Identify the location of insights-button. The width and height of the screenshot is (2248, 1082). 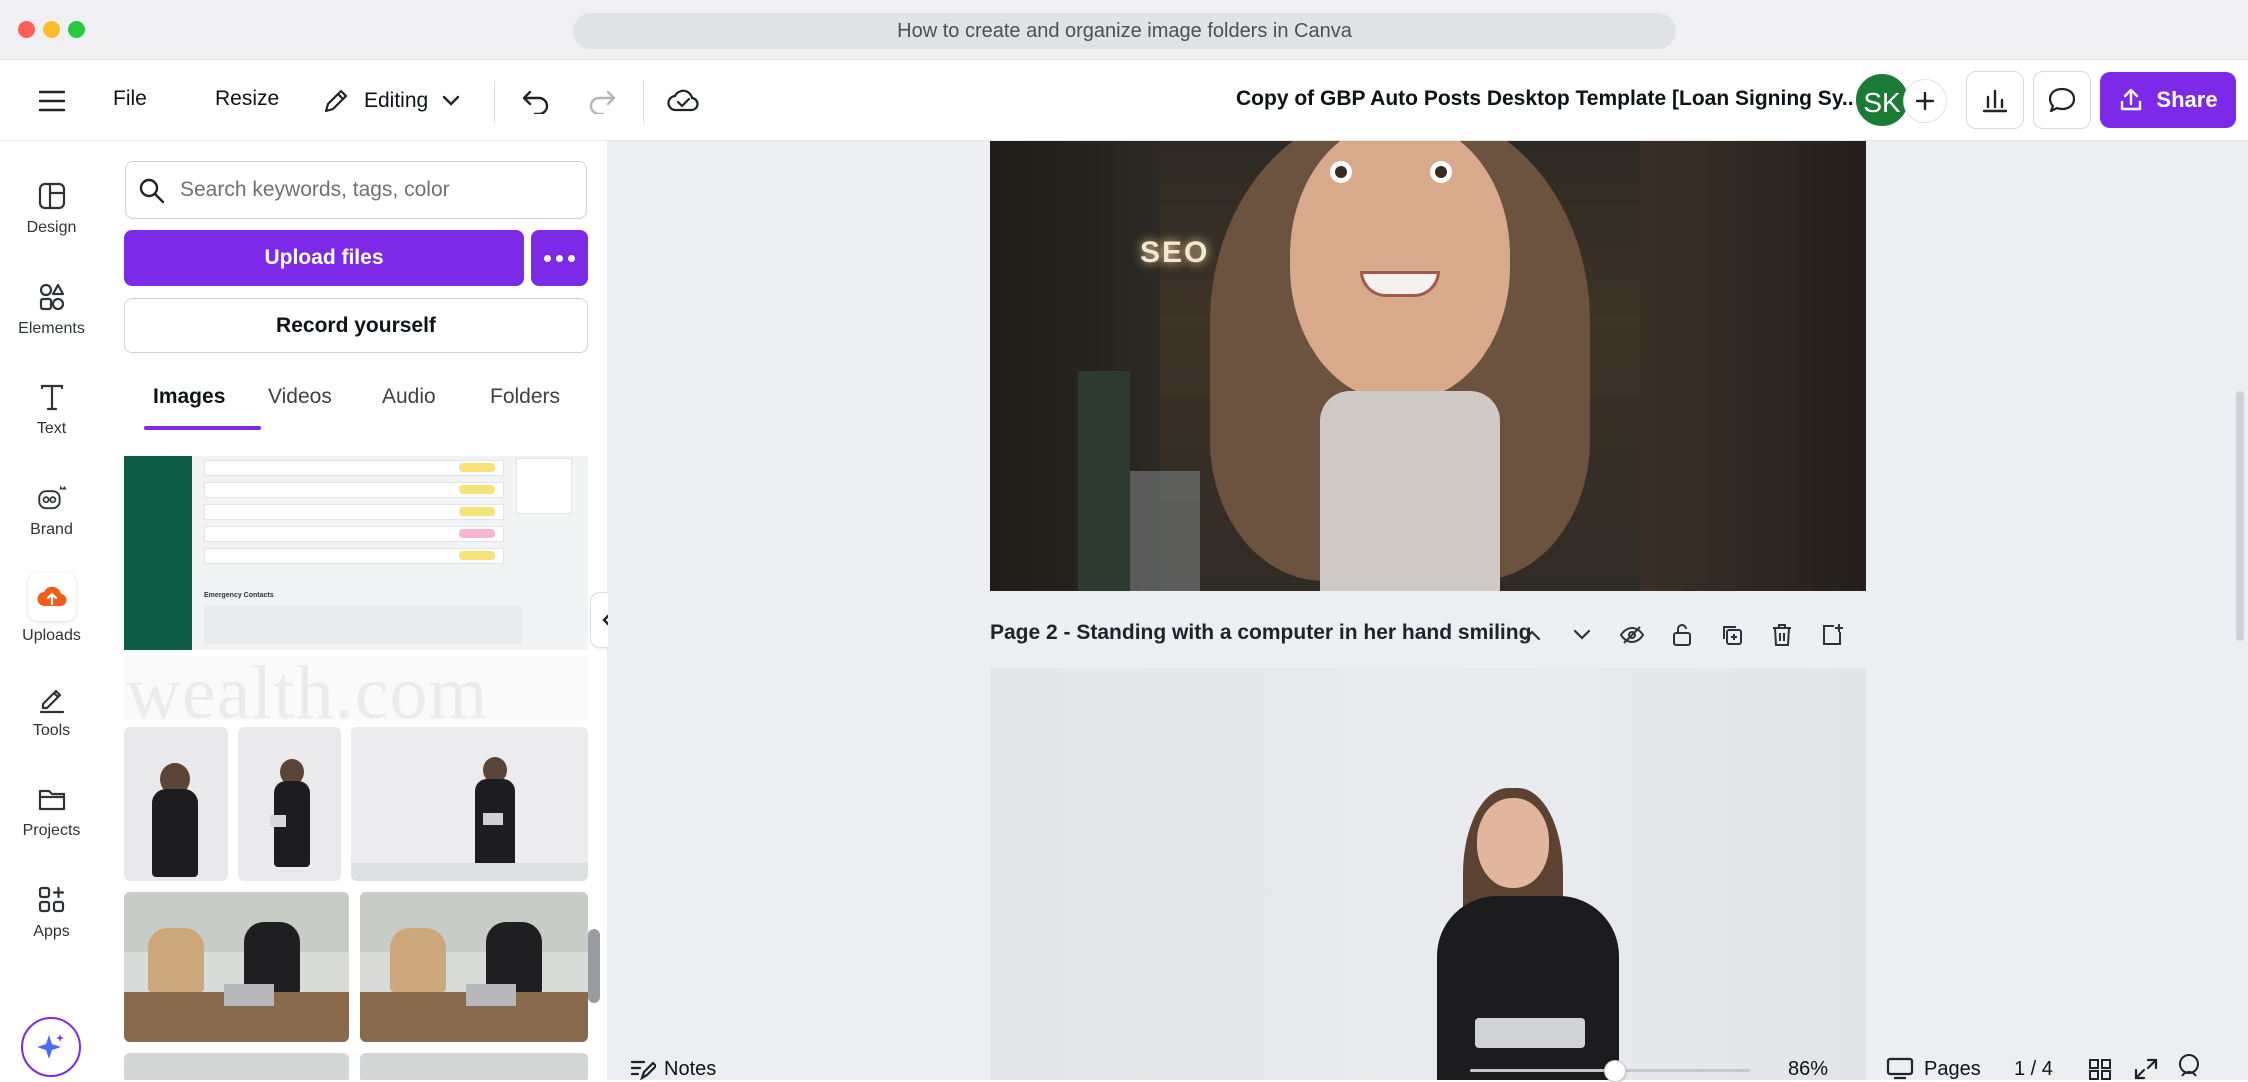
(1995, 100).